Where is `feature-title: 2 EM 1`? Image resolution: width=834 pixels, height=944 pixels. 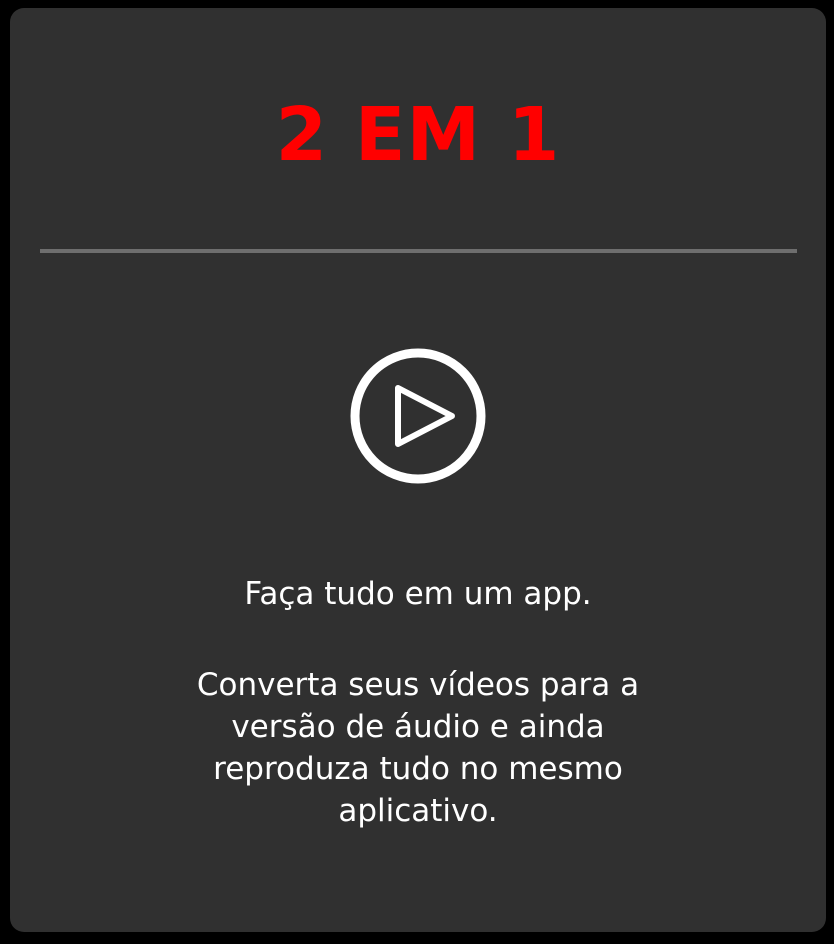
feature-title: 2 EM 1 is located at coordinates (418, 135).